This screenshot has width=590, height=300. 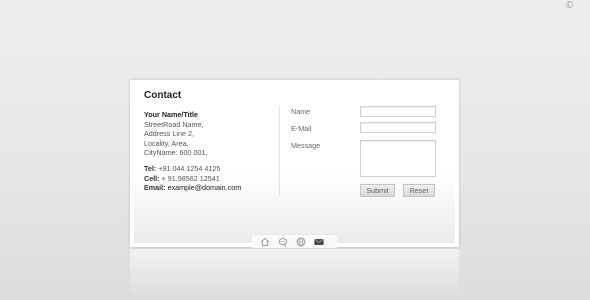 What do you see at coordinates (155, 188) in the screenshot?
I see `email-label: Email:` at bounding box center [155, 188].